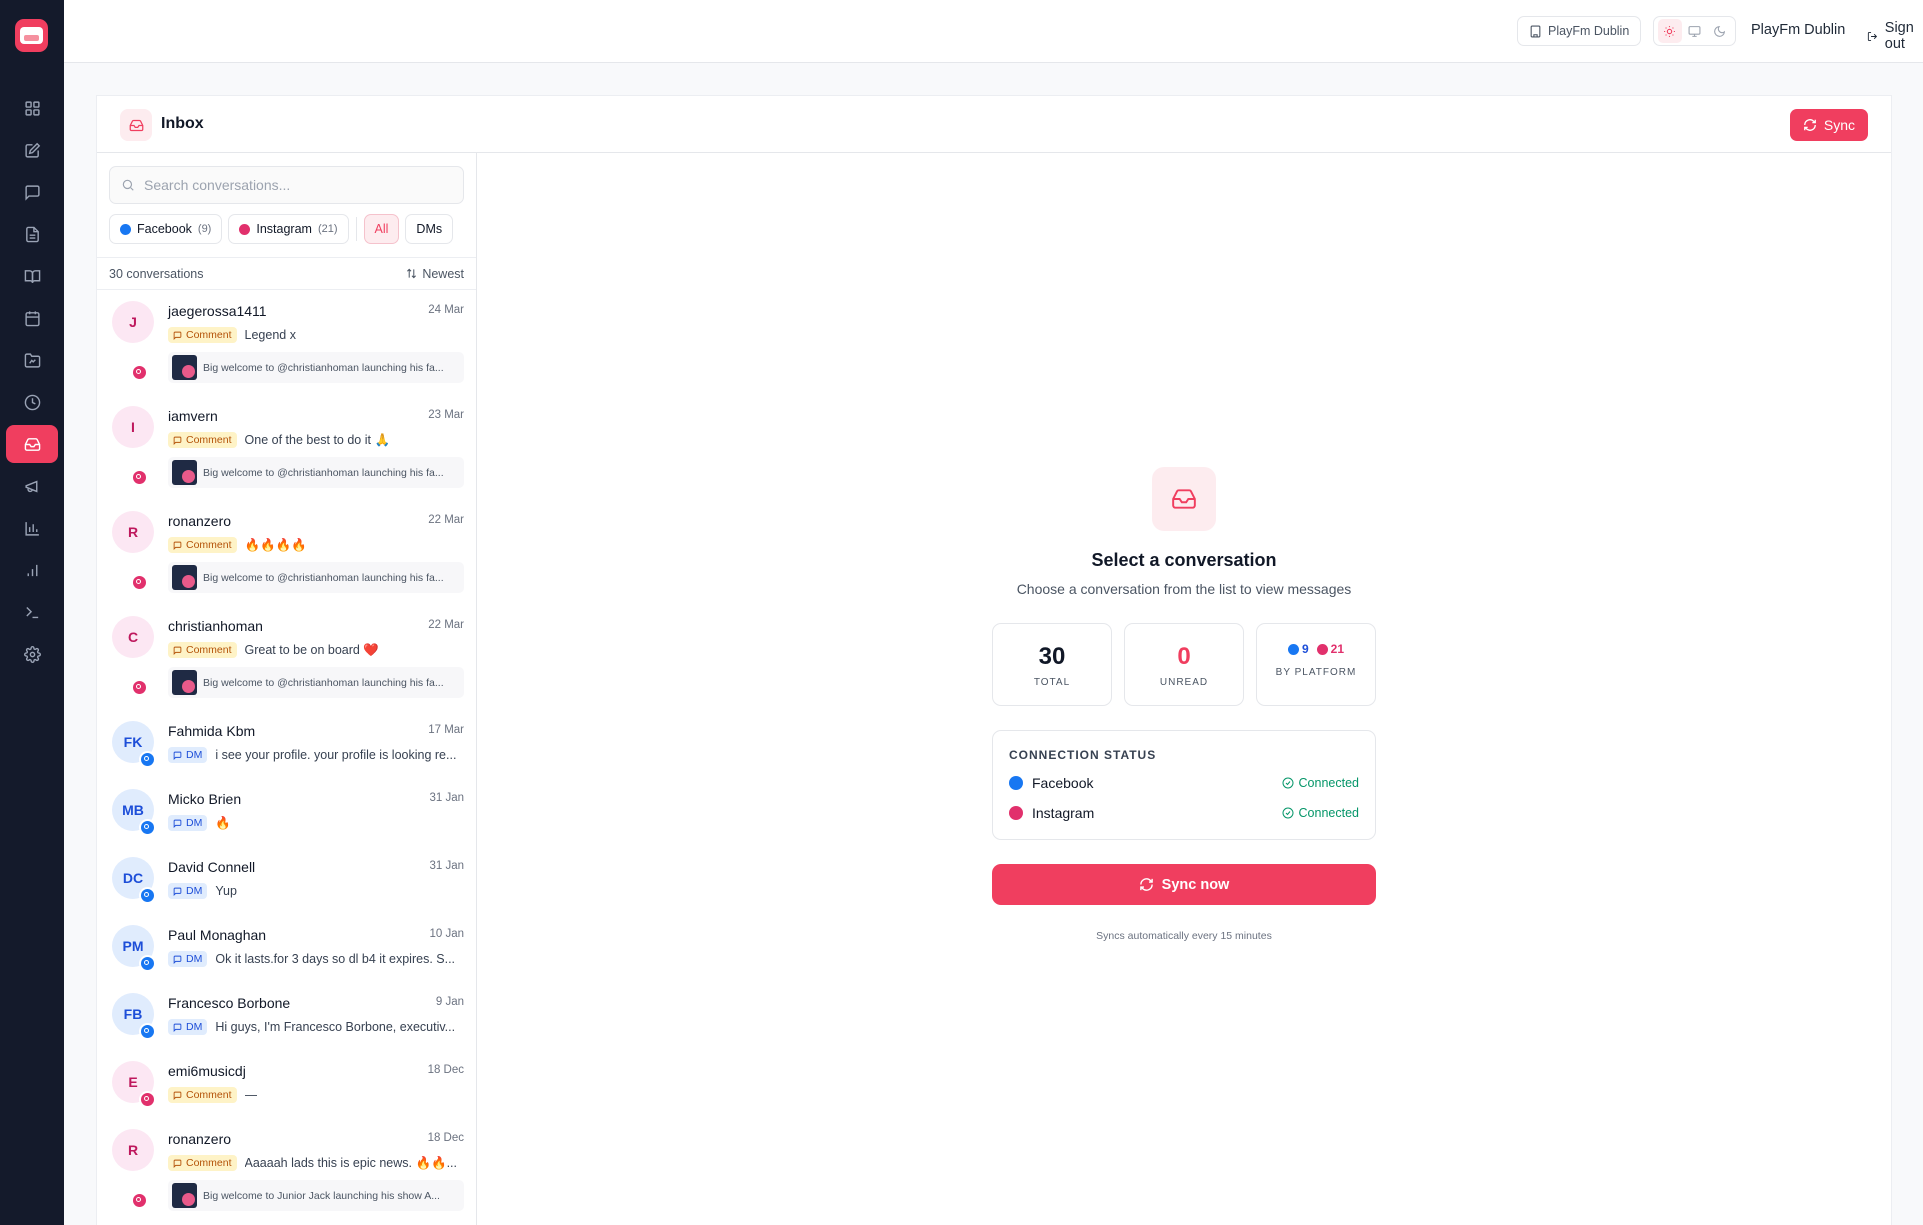  I want to click on nav-reports, so click(32, 528).